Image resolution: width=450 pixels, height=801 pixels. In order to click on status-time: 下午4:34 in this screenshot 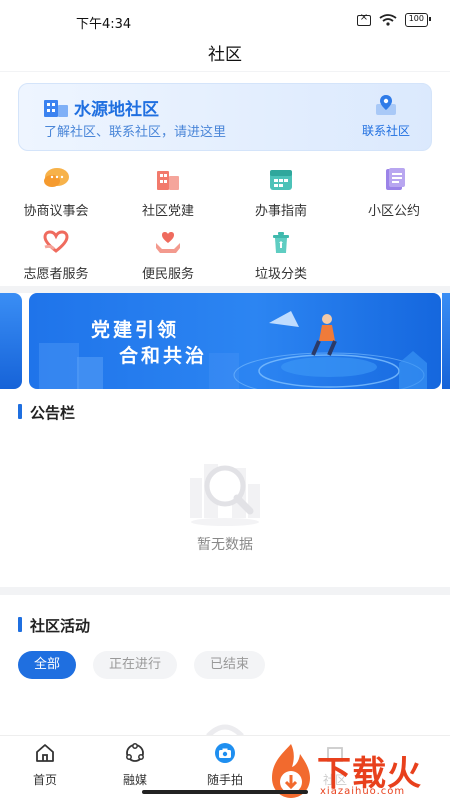, I will do `click(104, 24)`.